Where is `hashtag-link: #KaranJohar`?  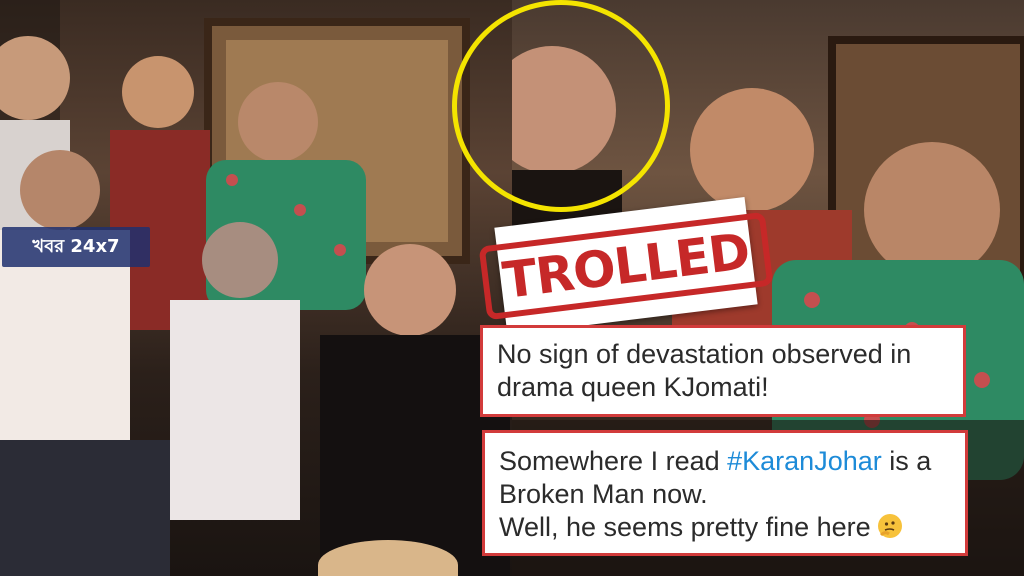 hashtag-link: #KaranJohar is located at coordinates (804, 461).